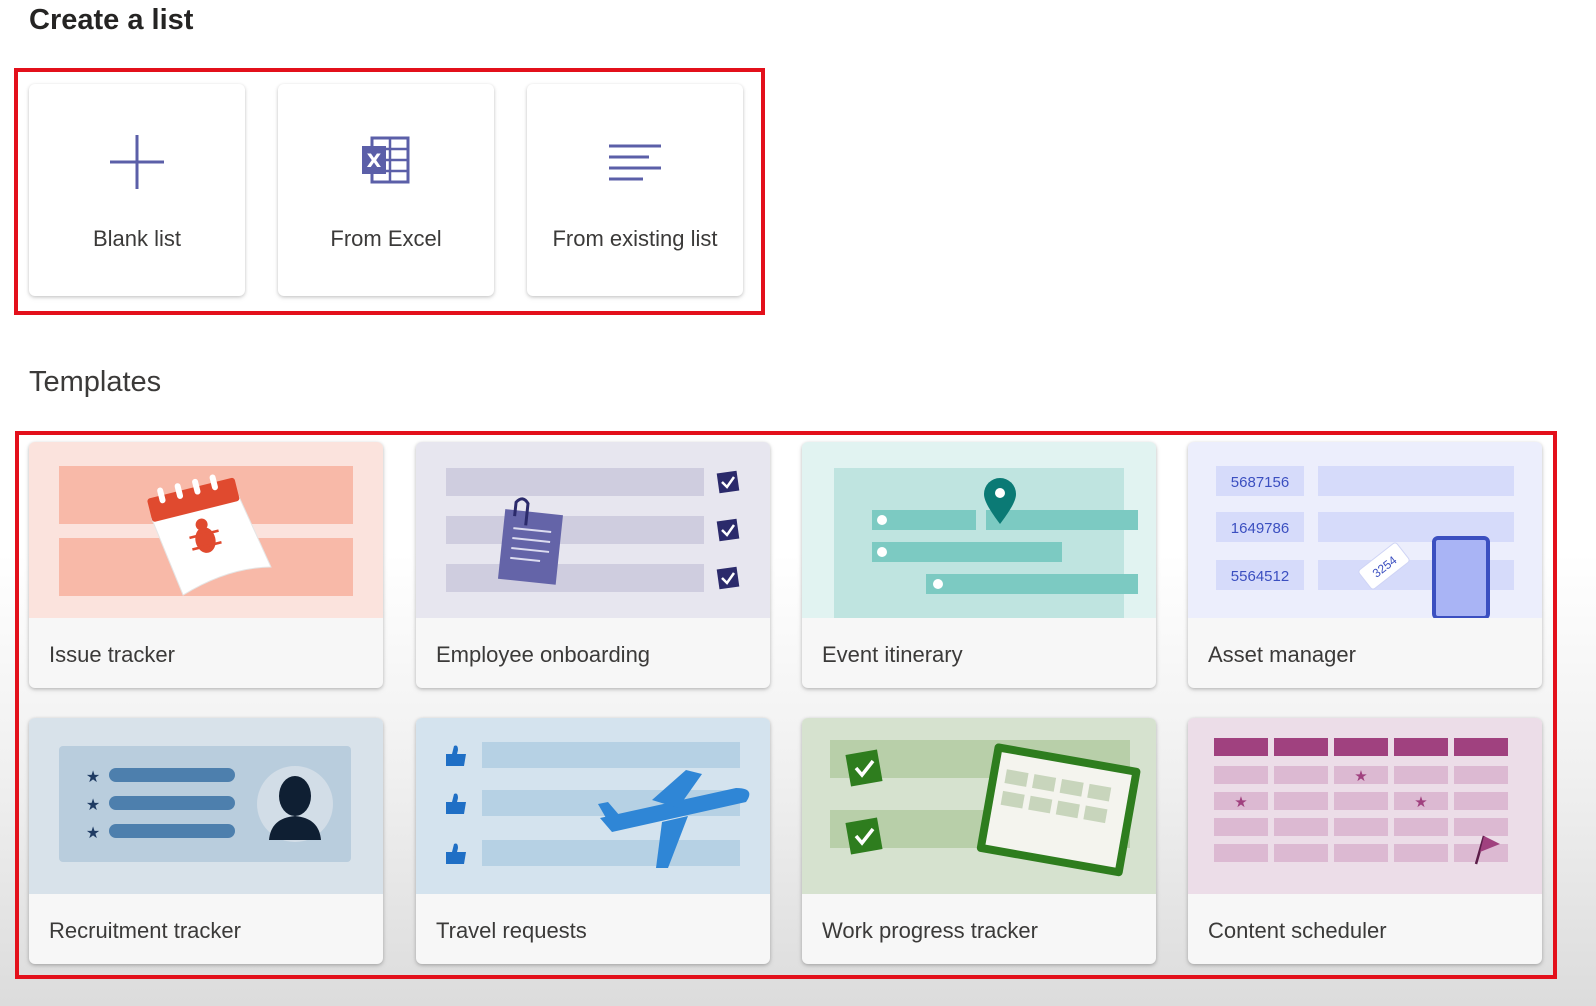  I want to click on work-progress-tracker-label: Work progress tracker, so click(930, 930).